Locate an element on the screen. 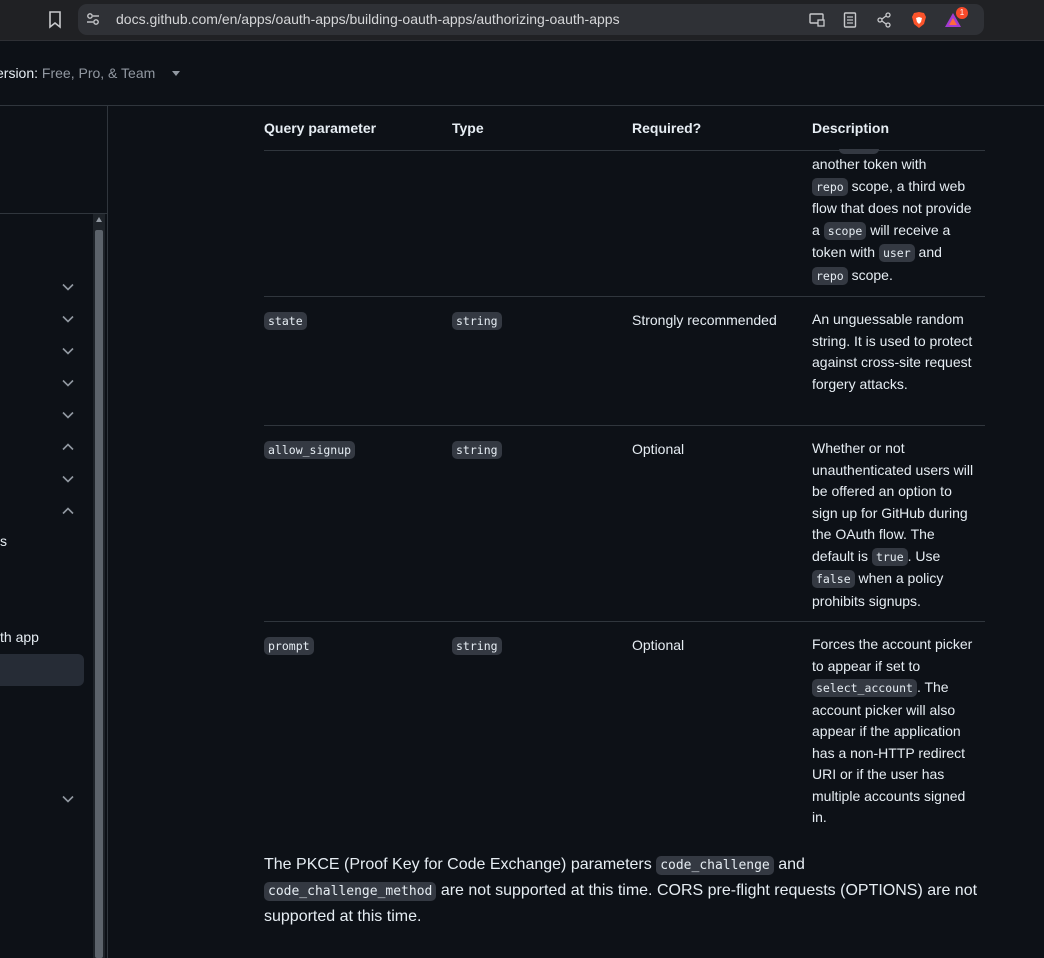 The width and height of the screenshot is (1044, 958). brave-shields-icon is located at coordinates (919, 20).